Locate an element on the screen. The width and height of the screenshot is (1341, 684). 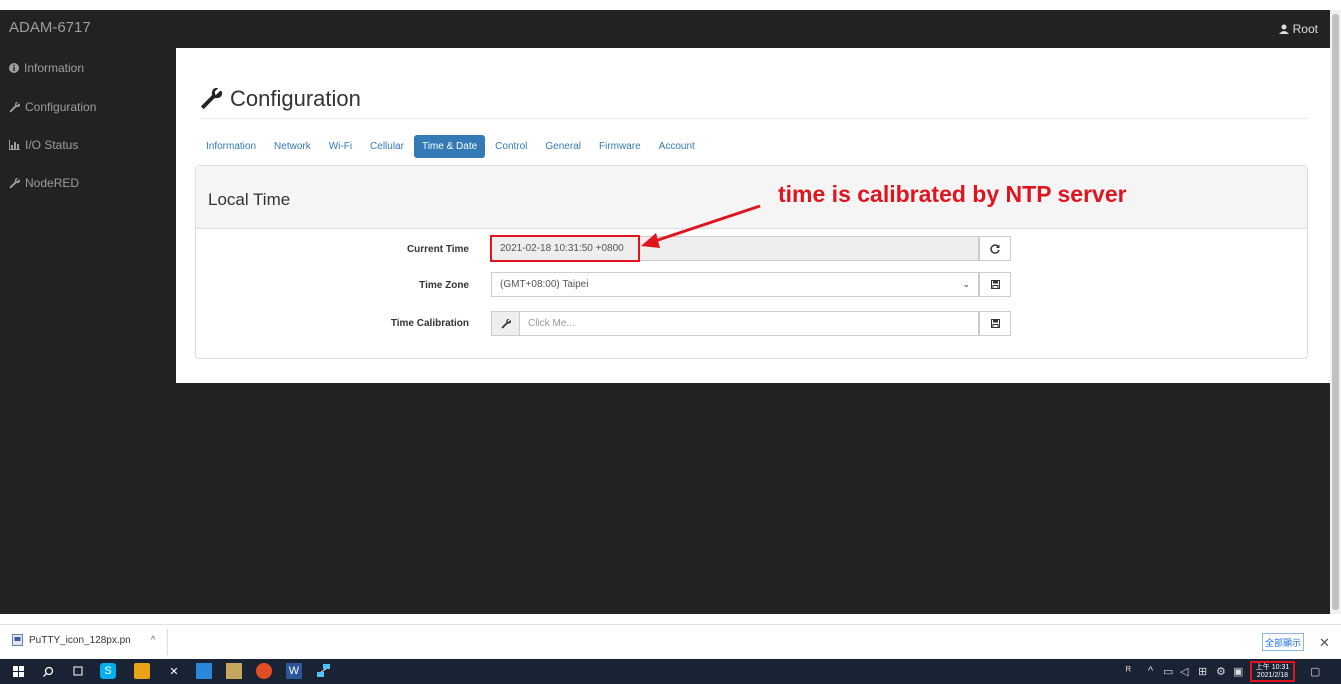
sidebar-item-label: Configuration is located at coordinates (61, 107).